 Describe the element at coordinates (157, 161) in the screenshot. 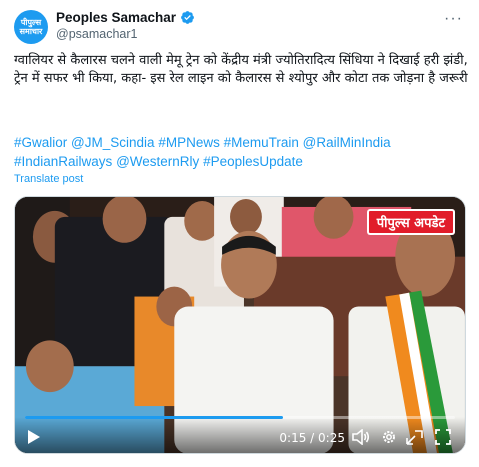

I see `mention-link: @WesternRly` at that location.